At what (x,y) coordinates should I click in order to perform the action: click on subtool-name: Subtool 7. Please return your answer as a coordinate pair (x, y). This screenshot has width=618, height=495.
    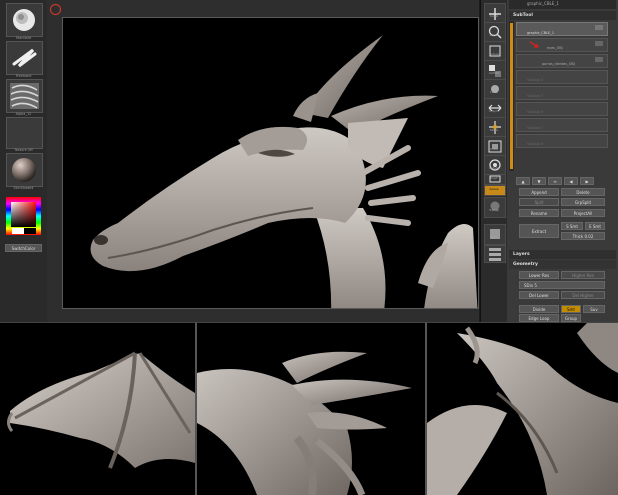
    Looking at the image, I should click on (535, 128).